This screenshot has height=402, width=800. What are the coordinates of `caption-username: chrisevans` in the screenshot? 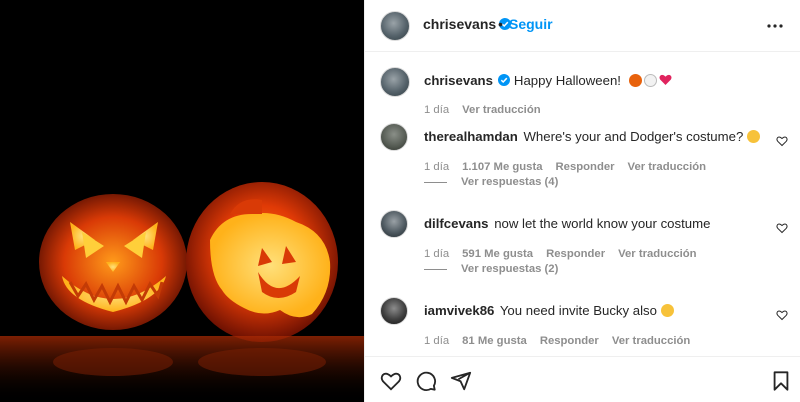 It's located at (458, 80).